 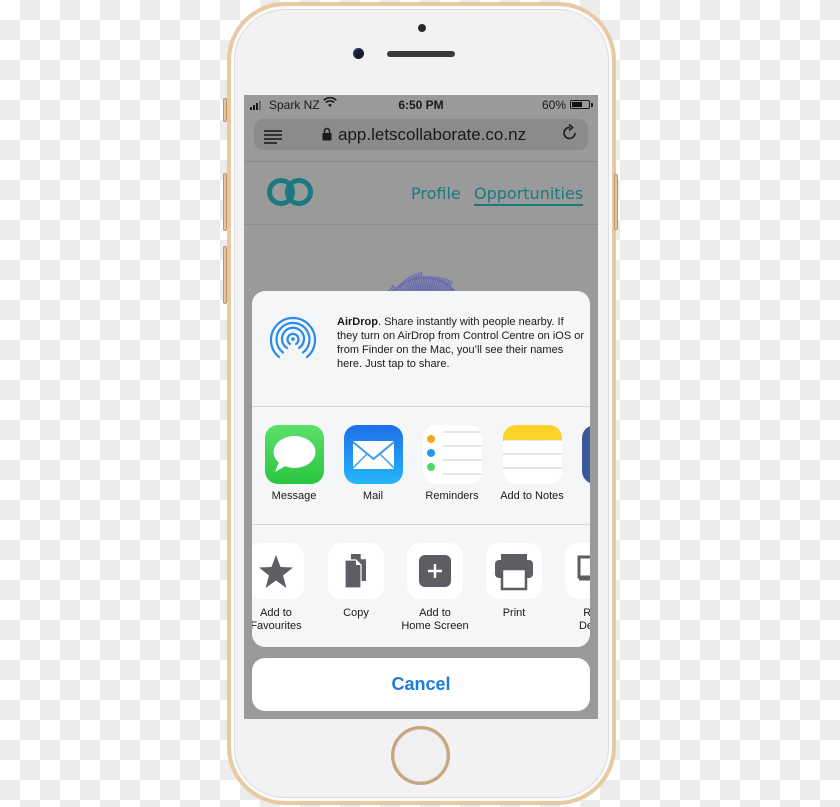 I want to click on action-label: Print, so click(x=514, y=613).